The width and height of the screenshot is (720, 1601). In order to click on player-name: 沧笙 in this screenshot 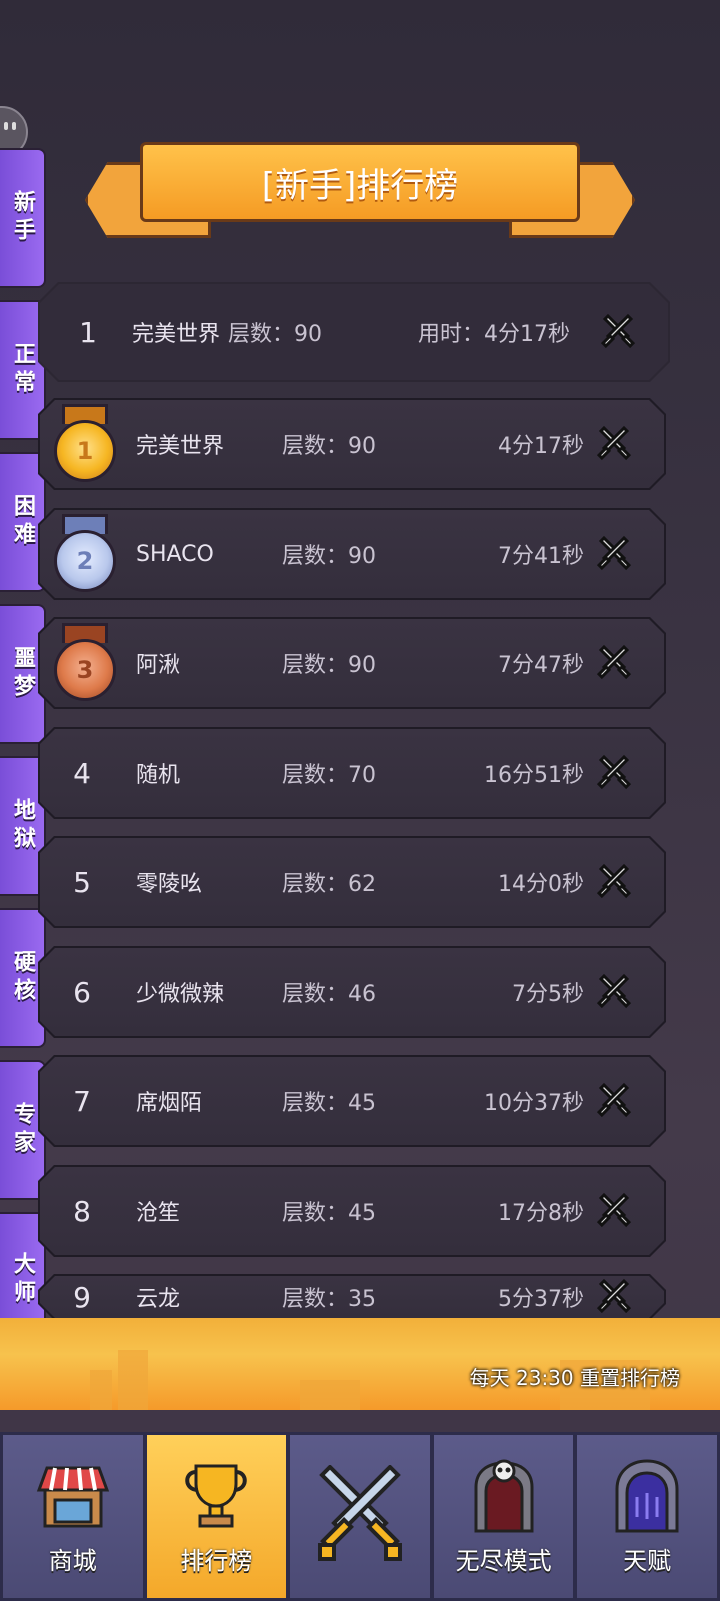, I will do `click(158, 1213)`.